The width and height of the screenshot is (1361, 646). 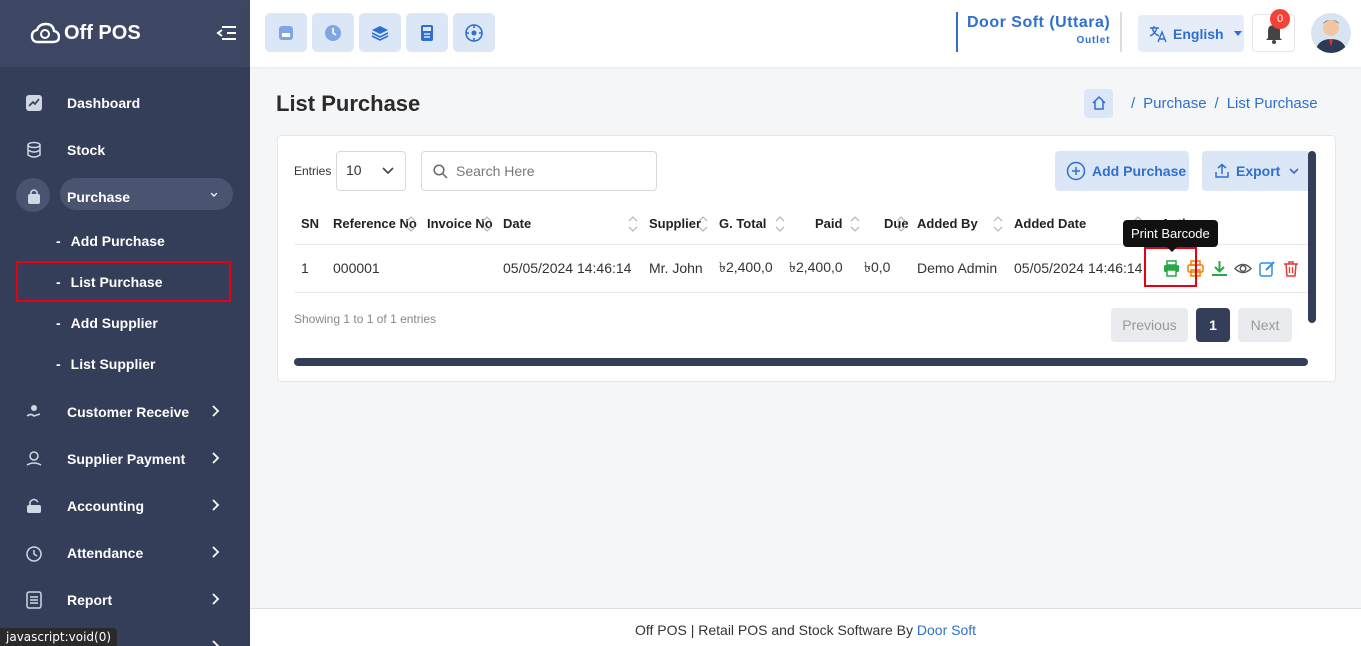 What do you see at coordinates (310, 268) in the screenshot?
I see `cell-sn: 1` at bounding box center [310, 268].